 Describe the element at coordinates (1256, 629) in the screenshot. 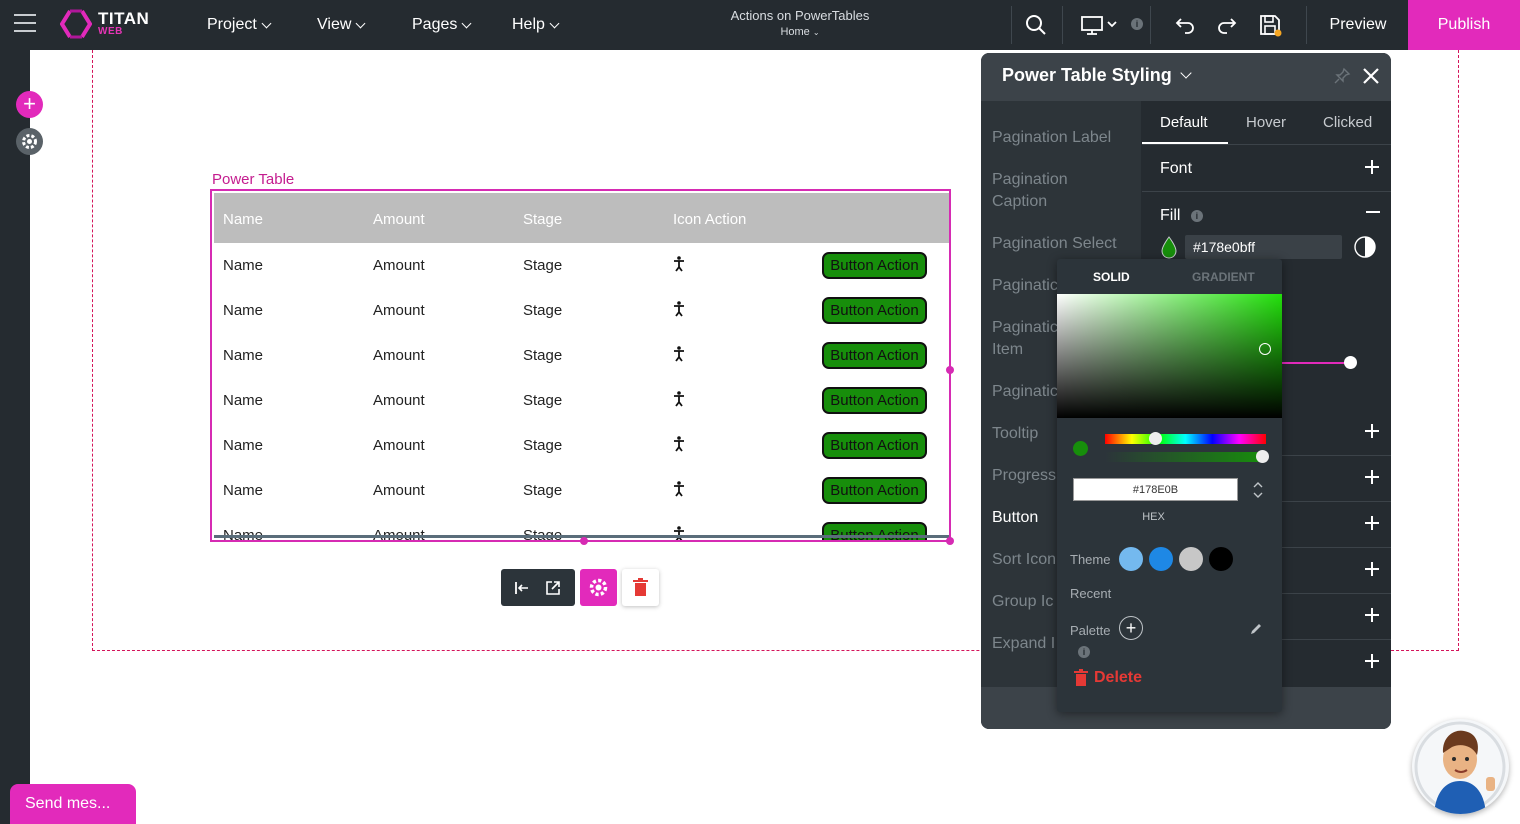

I see `edit-pencil-icon` at that location.